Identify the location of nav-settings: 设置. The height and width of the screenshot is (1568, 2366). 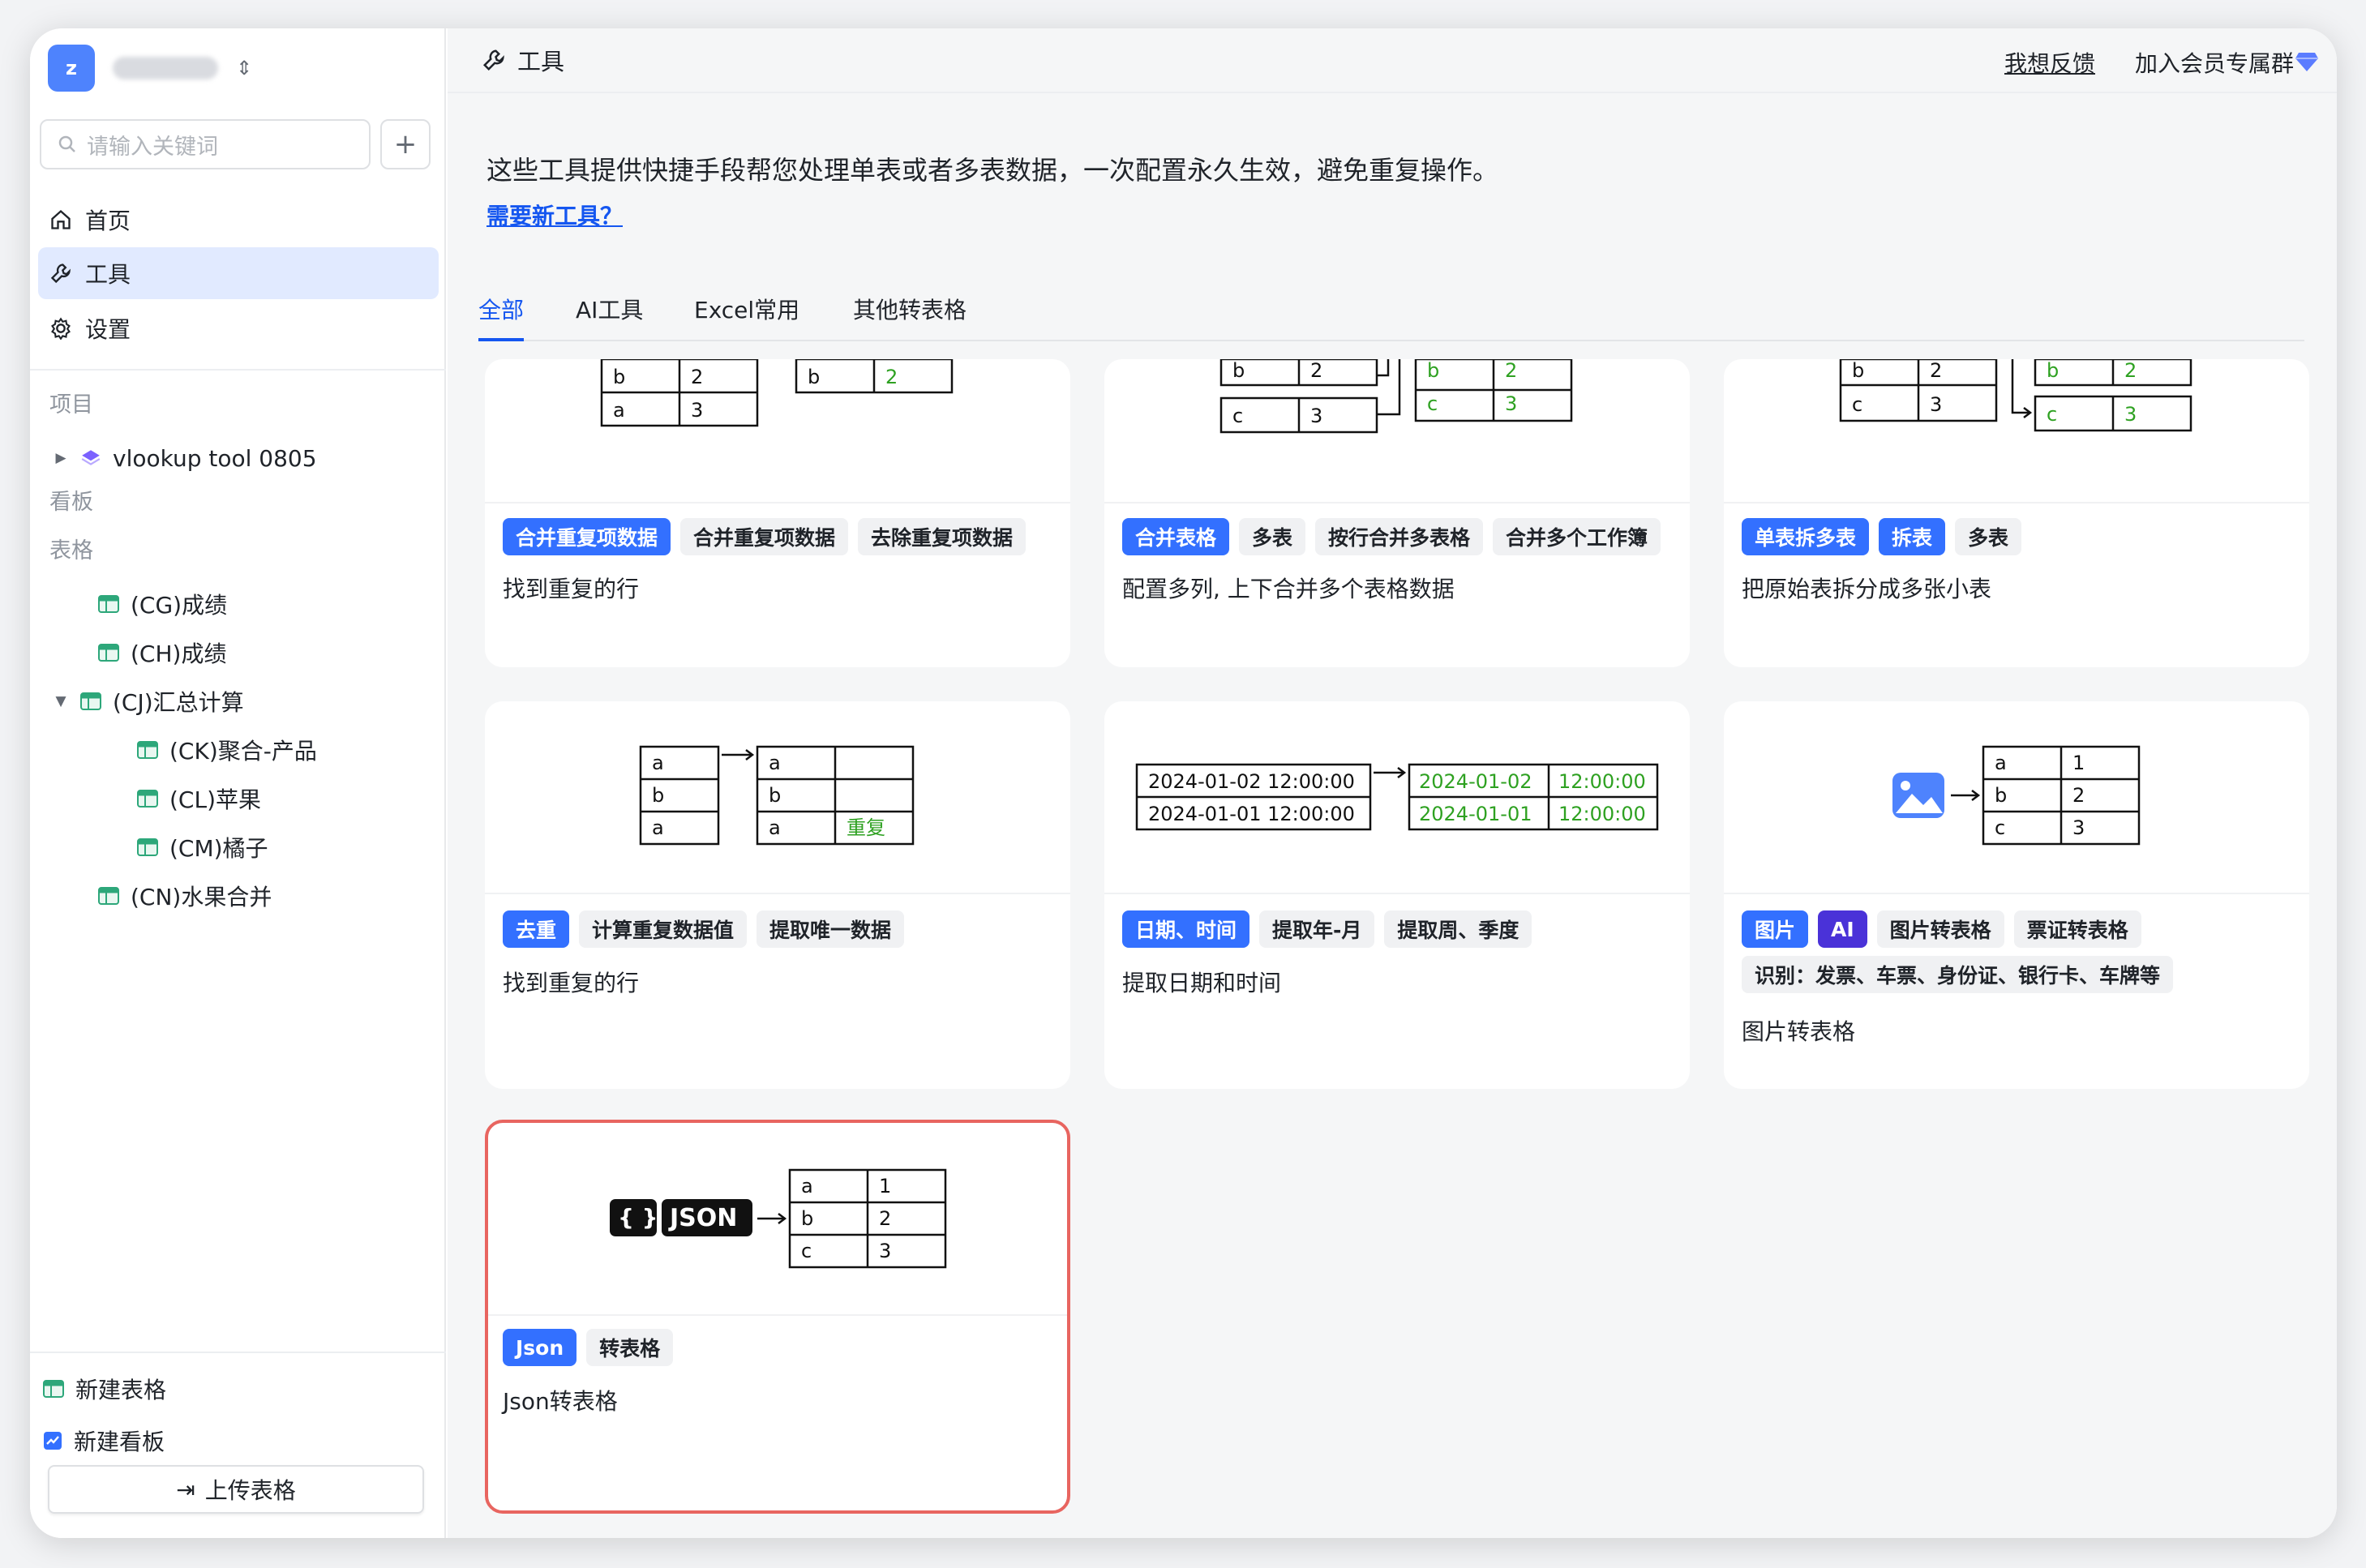
(238, 328).